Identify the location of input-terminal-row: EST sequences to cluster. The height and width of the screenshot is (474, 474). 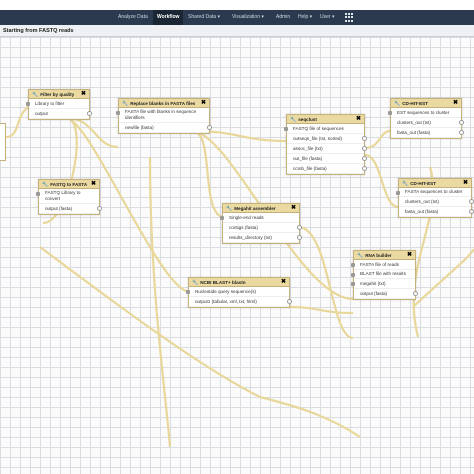
(424, 113).